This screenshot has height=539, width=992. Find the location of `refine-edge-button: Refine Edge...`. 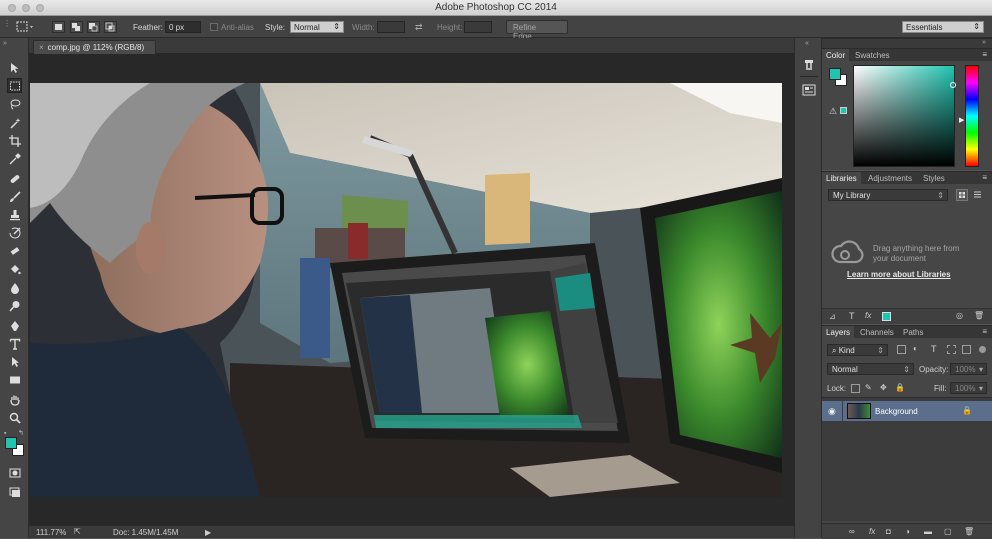

refine-edge-button: Refine Edge... is located at coordinates (537, 30).